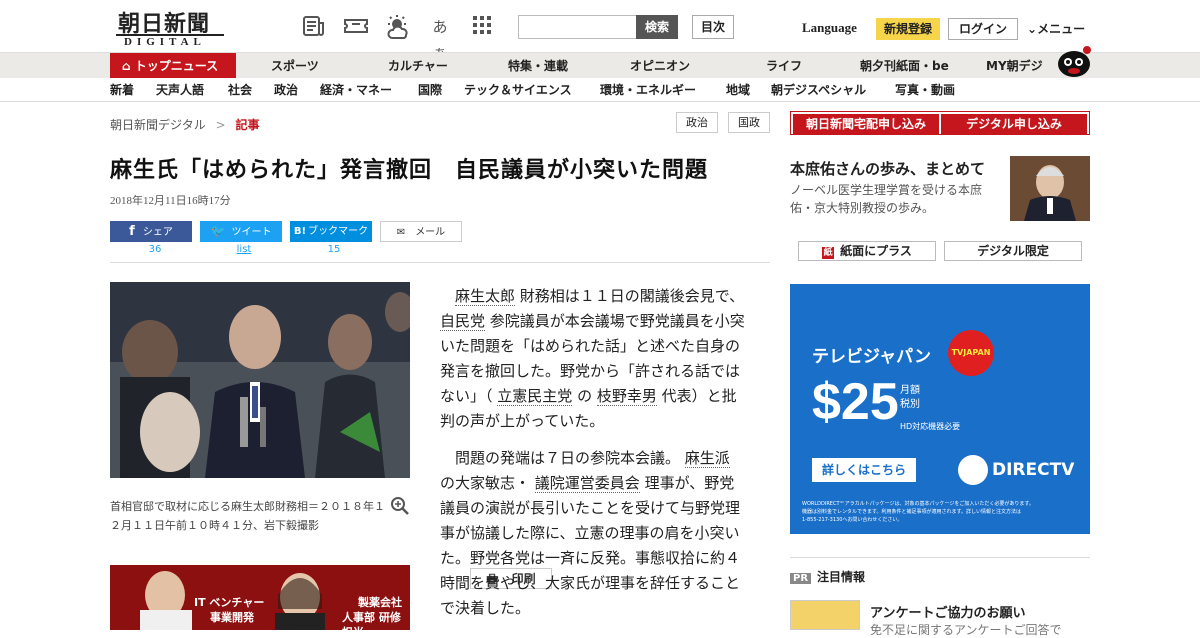 The width and height of the screenshot is (1200, 638). Describe the element at coordinates (286, 90) in the screenshot. I see `subnav-politics: 政治` at that location.